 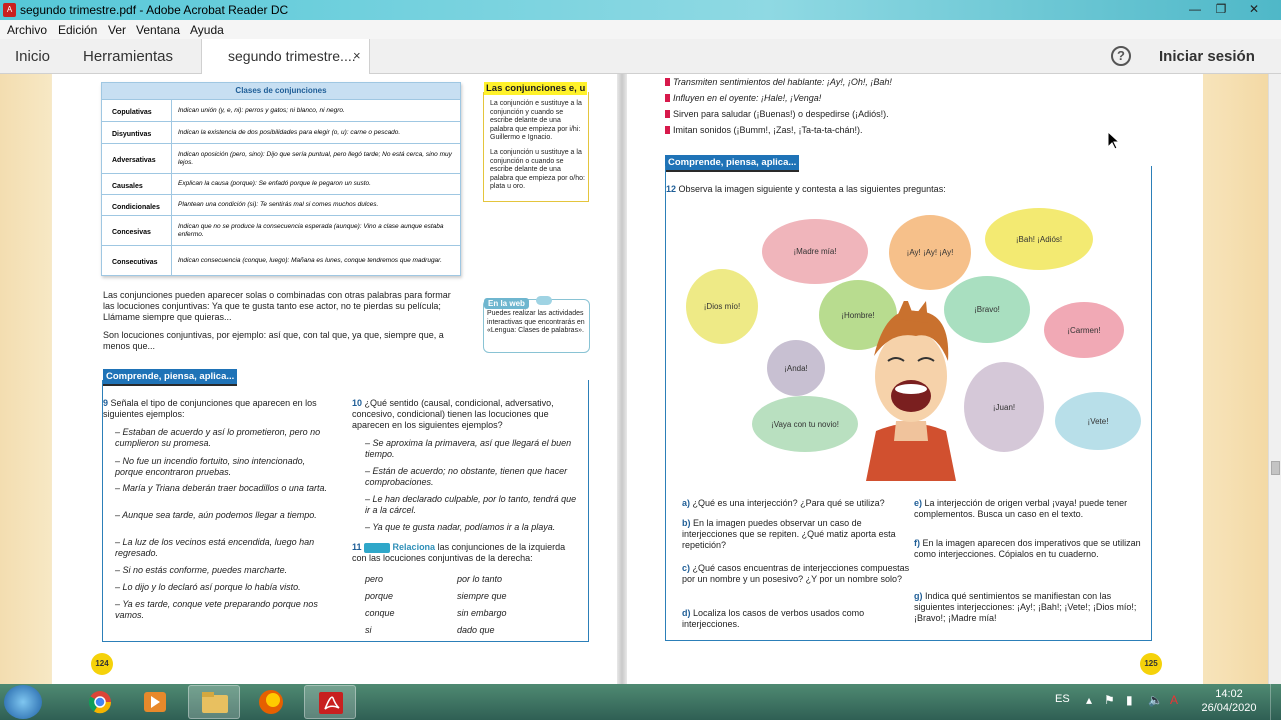 I want to click on exercise-11-tag: Relaciona, so click(x=414, y=547).